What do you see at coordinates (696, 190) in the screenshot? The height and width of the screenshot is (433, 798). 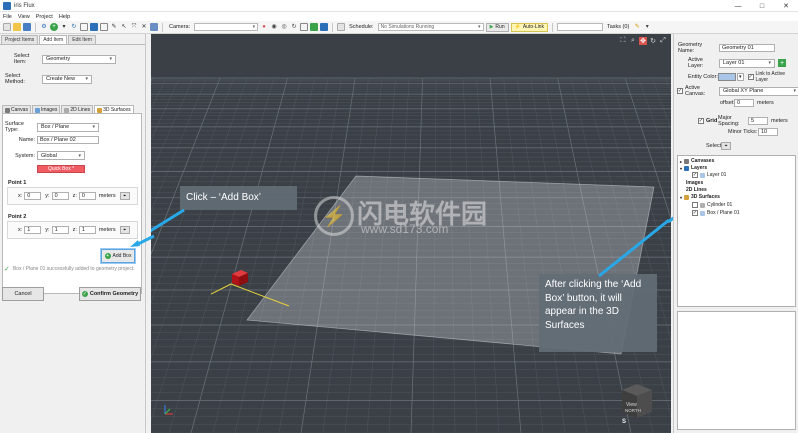 I see `tree-2d-lines: 2D Lines` at bounding box center [696, 190].